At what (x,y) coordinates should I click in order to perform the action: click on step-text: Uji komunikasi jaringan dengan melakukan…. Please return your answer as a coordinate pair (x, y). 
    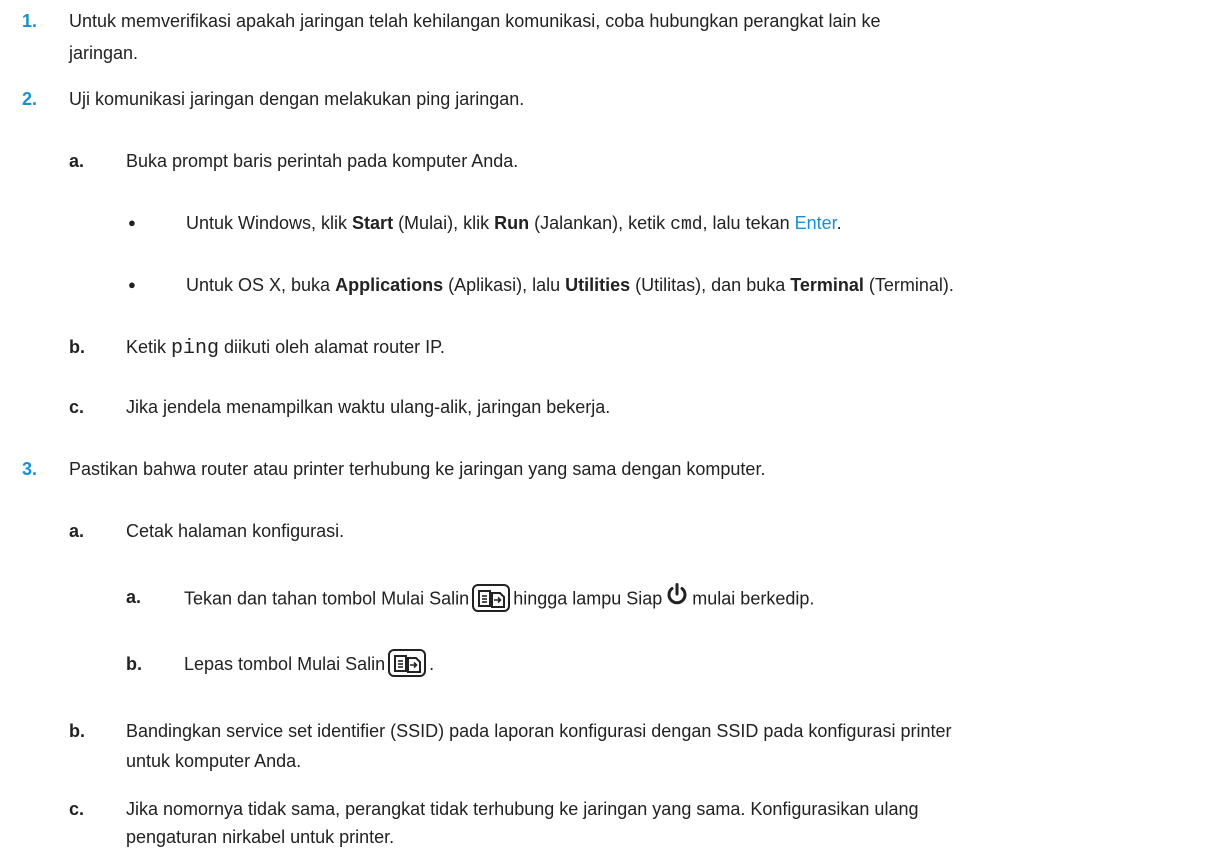
    Looking at the image, I should click on (297, 99).